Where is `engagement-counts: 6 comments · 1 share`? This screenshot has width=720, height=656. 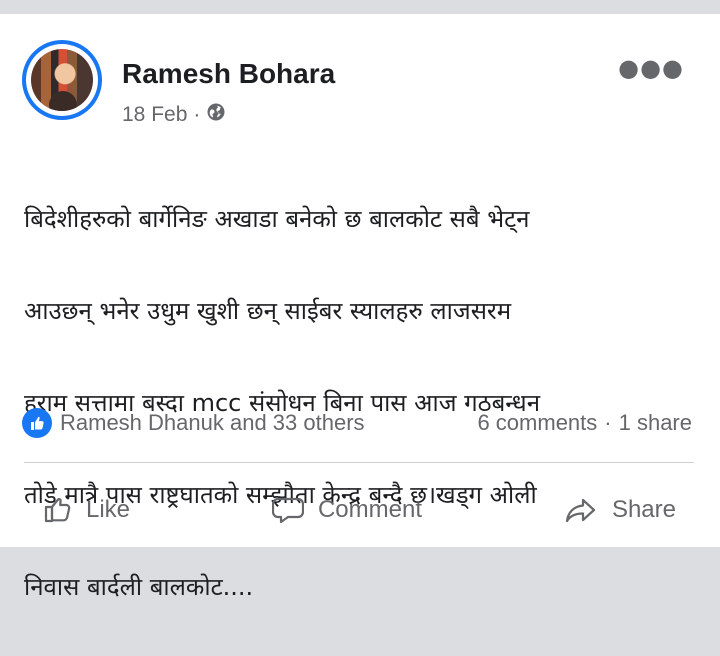
engagement-counts: 6 comments · 1 share is located at coordinates (584, 423).